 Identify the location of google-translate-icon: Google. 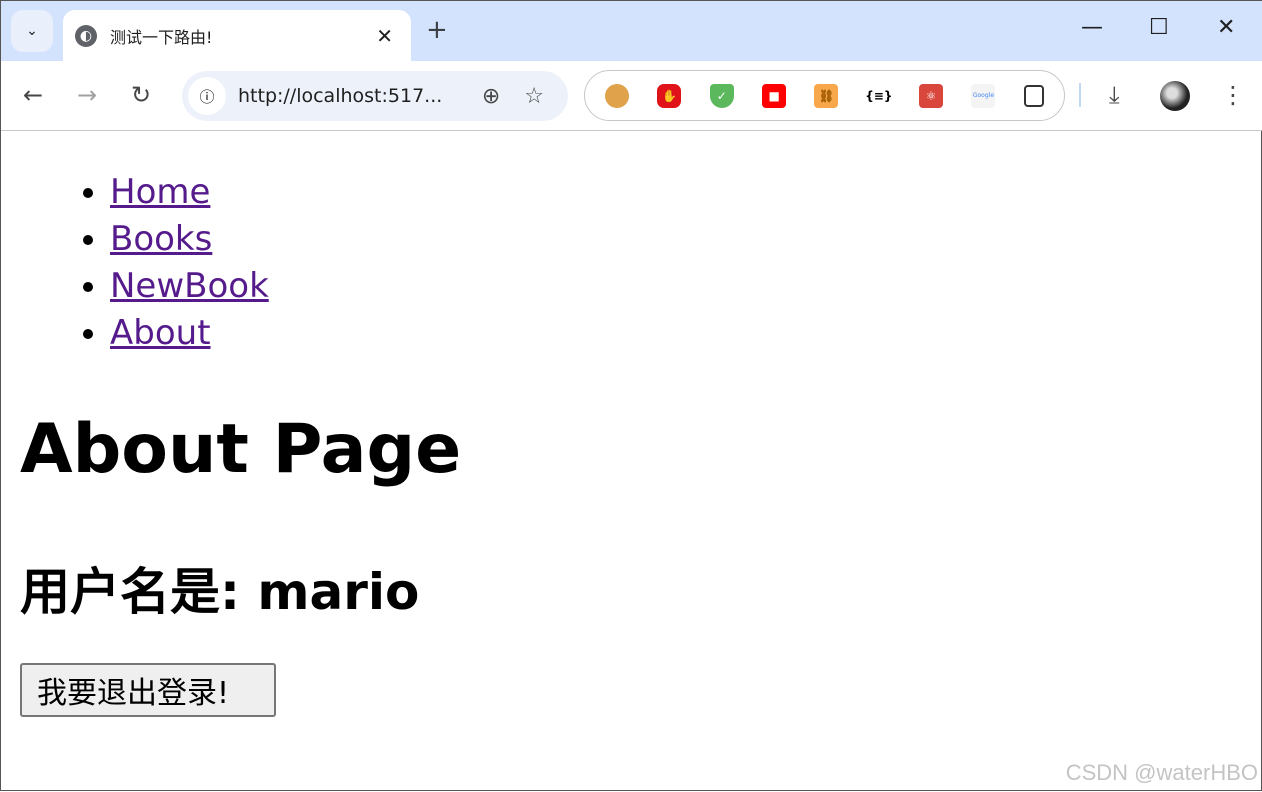
(983, 95).